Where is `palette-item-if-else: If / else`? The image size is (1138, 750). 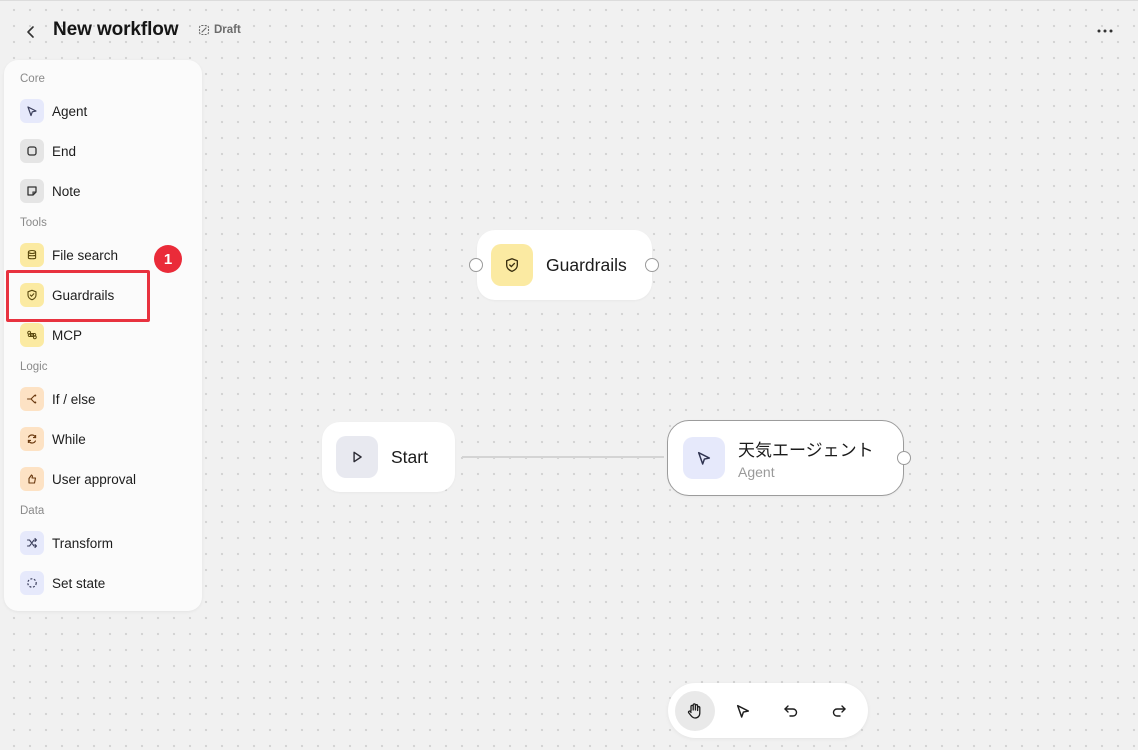
palette-item-if-else: If / else is located at coordinates (104, 399).